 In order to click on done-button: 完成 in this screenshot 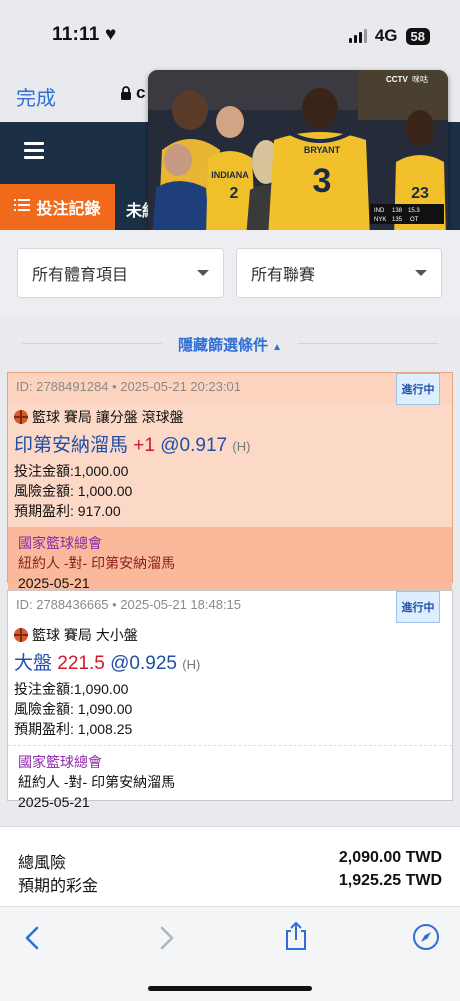, I will do `click(36, 96)`.